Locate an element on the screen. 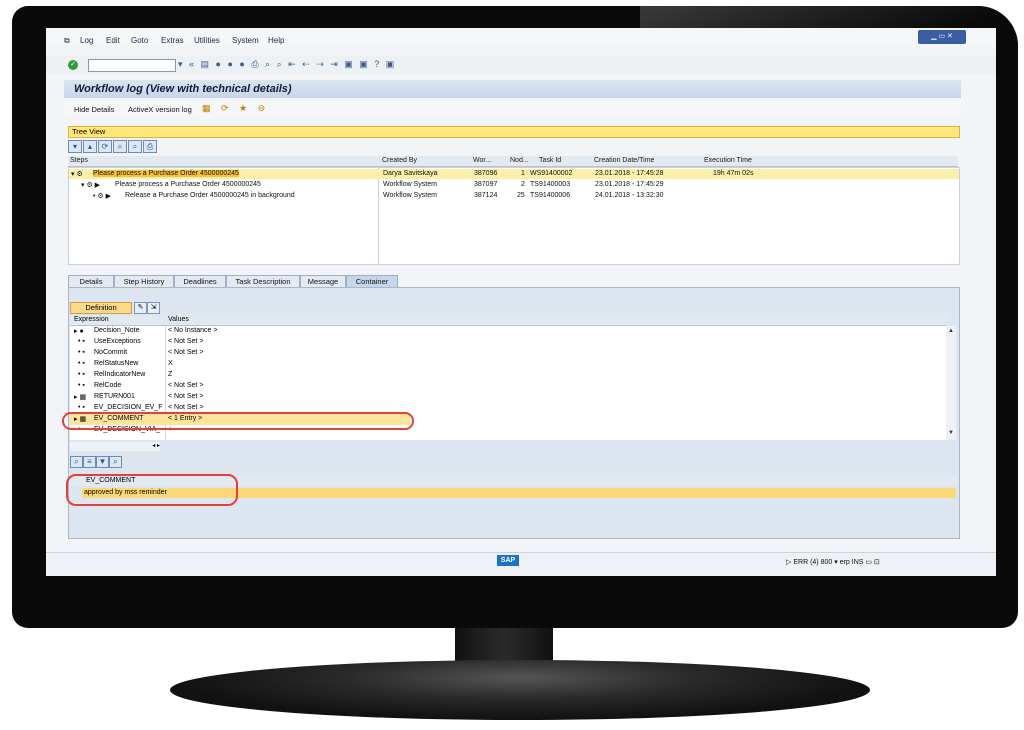 The image size is (1024, 730). lock-icon: ▭ ⊡ is located at coordinates (872, 562).